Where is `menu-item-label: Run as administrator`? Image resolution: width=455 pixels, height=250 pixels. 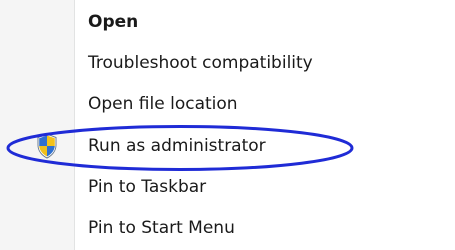 menu-item-label: Run as administrator is located at coordinates (177, 146).